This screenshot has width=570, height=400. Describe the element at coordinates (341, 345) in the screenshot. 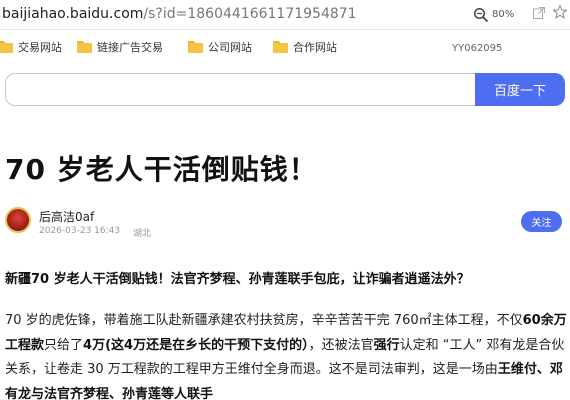

I see `para-text: ，还被法官` at that location.